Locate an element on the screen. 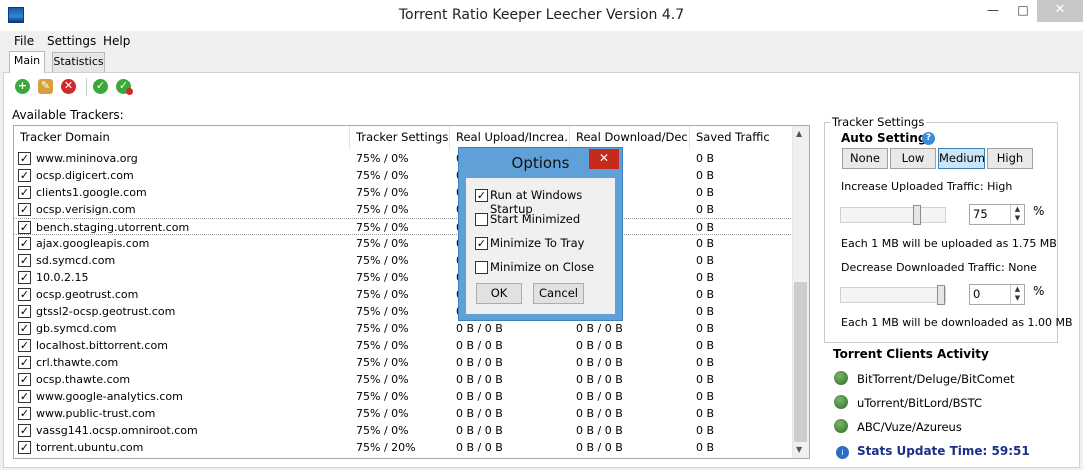 This screenshot has height=470, width=1083. tab-statistics: Statistics is located at coordinates (78, 62).